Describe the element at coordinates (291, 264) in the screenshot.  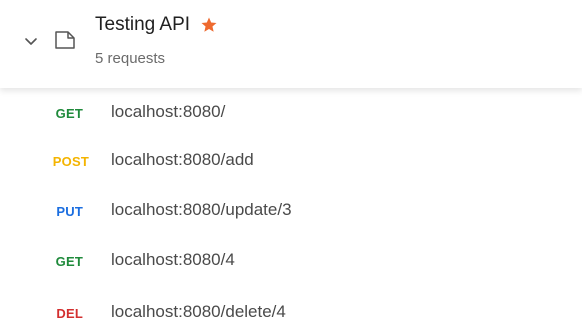
I see `request-row-get-4: GET localhost:8080/4` at that location.